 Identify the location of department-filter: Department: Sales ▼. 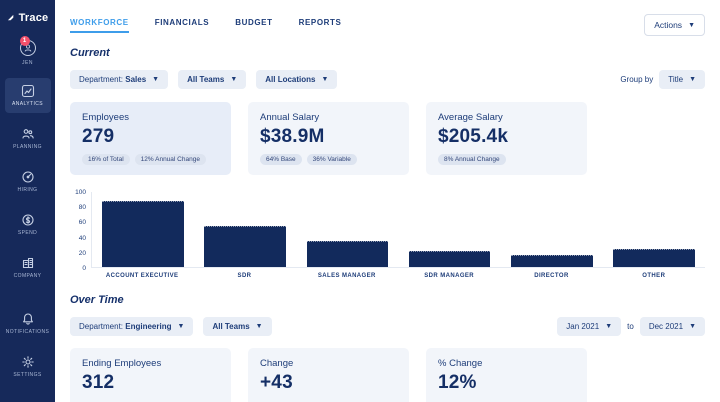
(119, 79).